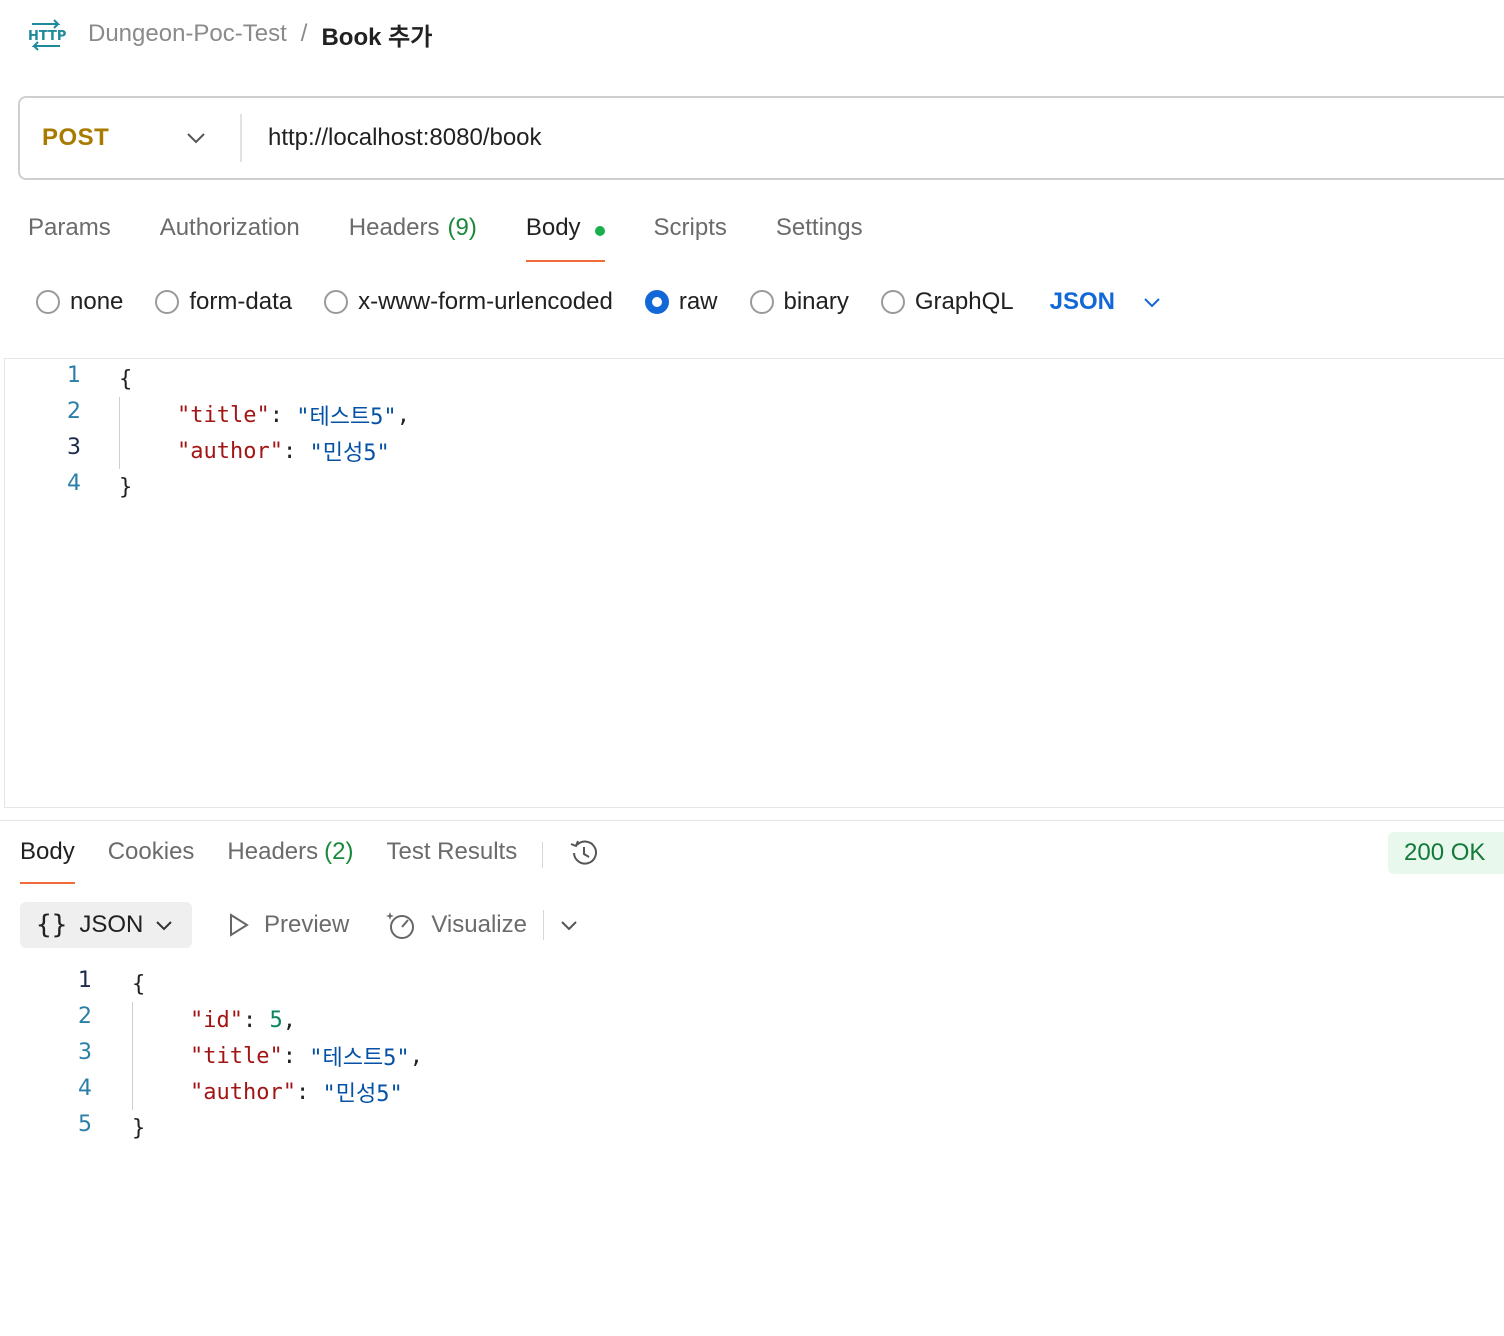 The image size is (1504, 1336). Describe the element at coordinates (243, 1092) in the screenshot. I see `json-key: "author"` at that location.